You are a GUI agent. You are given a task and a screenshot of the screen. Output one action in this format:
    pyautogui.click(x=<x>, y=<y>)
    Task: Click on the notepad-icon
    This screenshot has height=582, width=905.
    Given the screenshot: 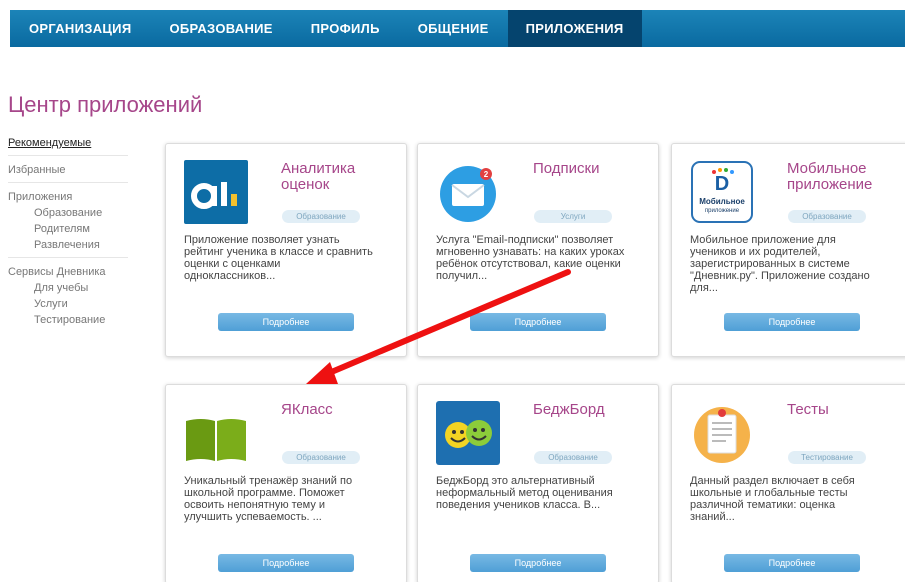 What is the action you would take?
    pyautogui.click(x=722, y=433)
    